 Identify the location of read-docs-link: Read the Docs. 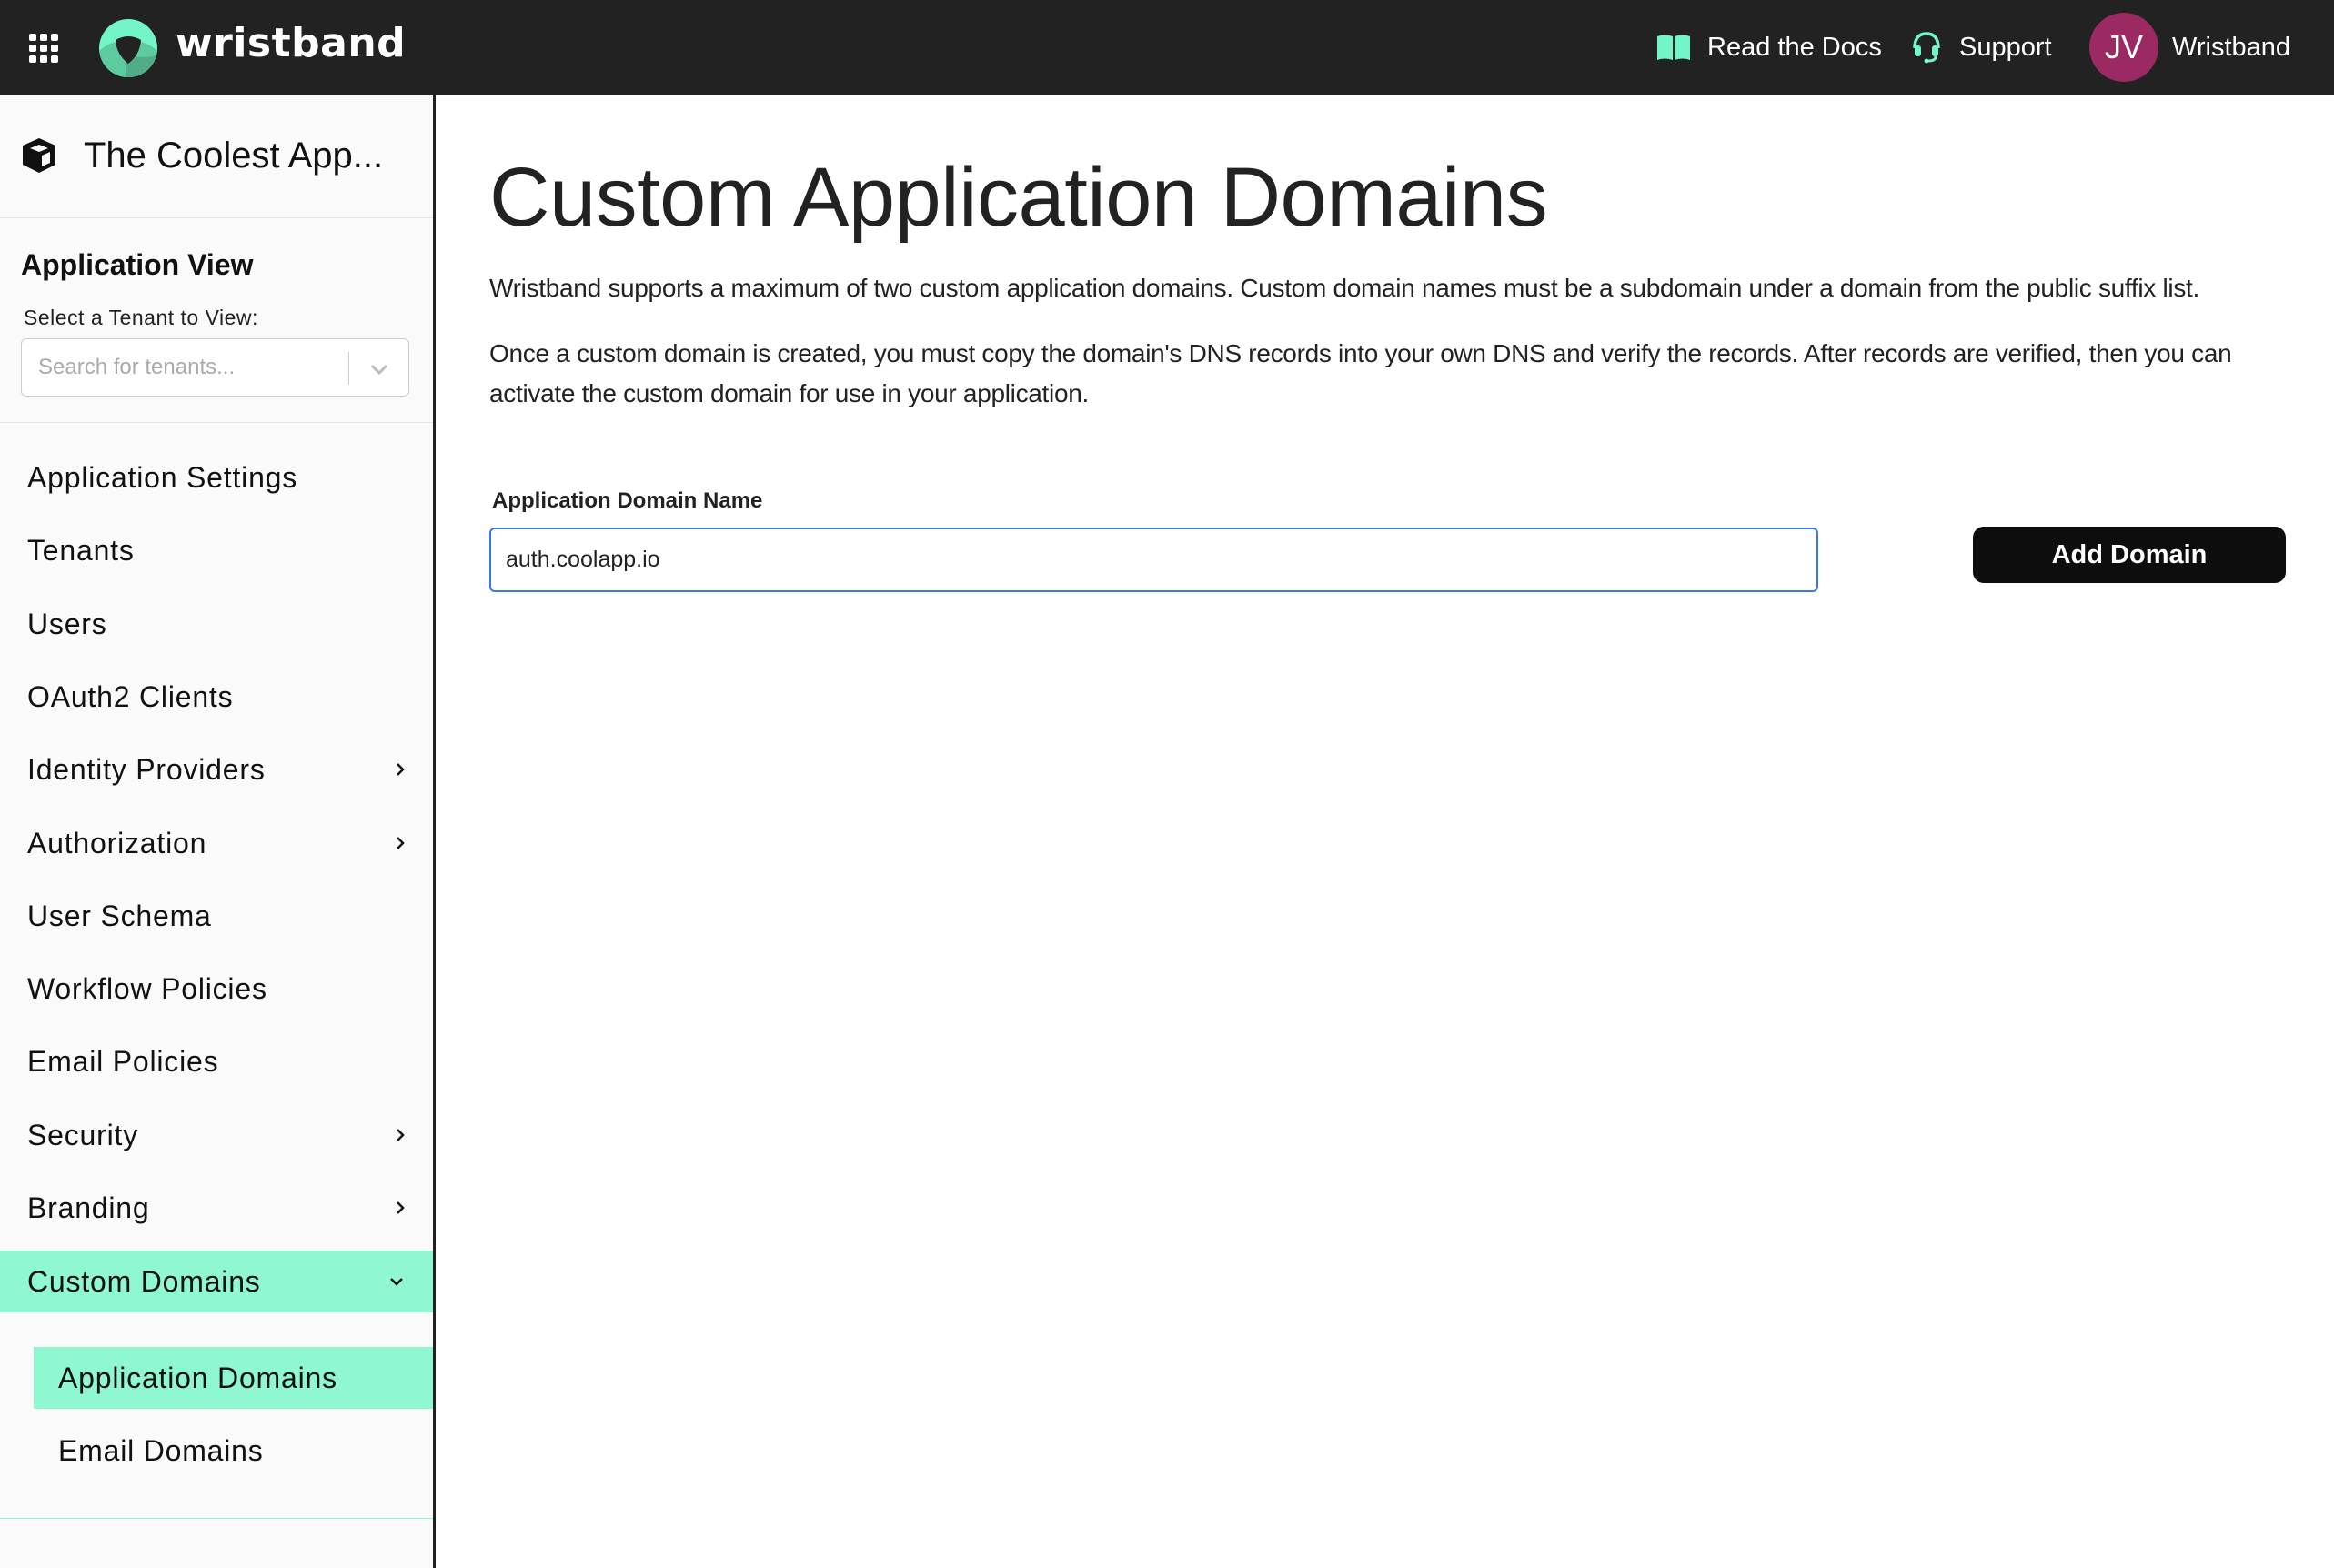
(1769, 47).